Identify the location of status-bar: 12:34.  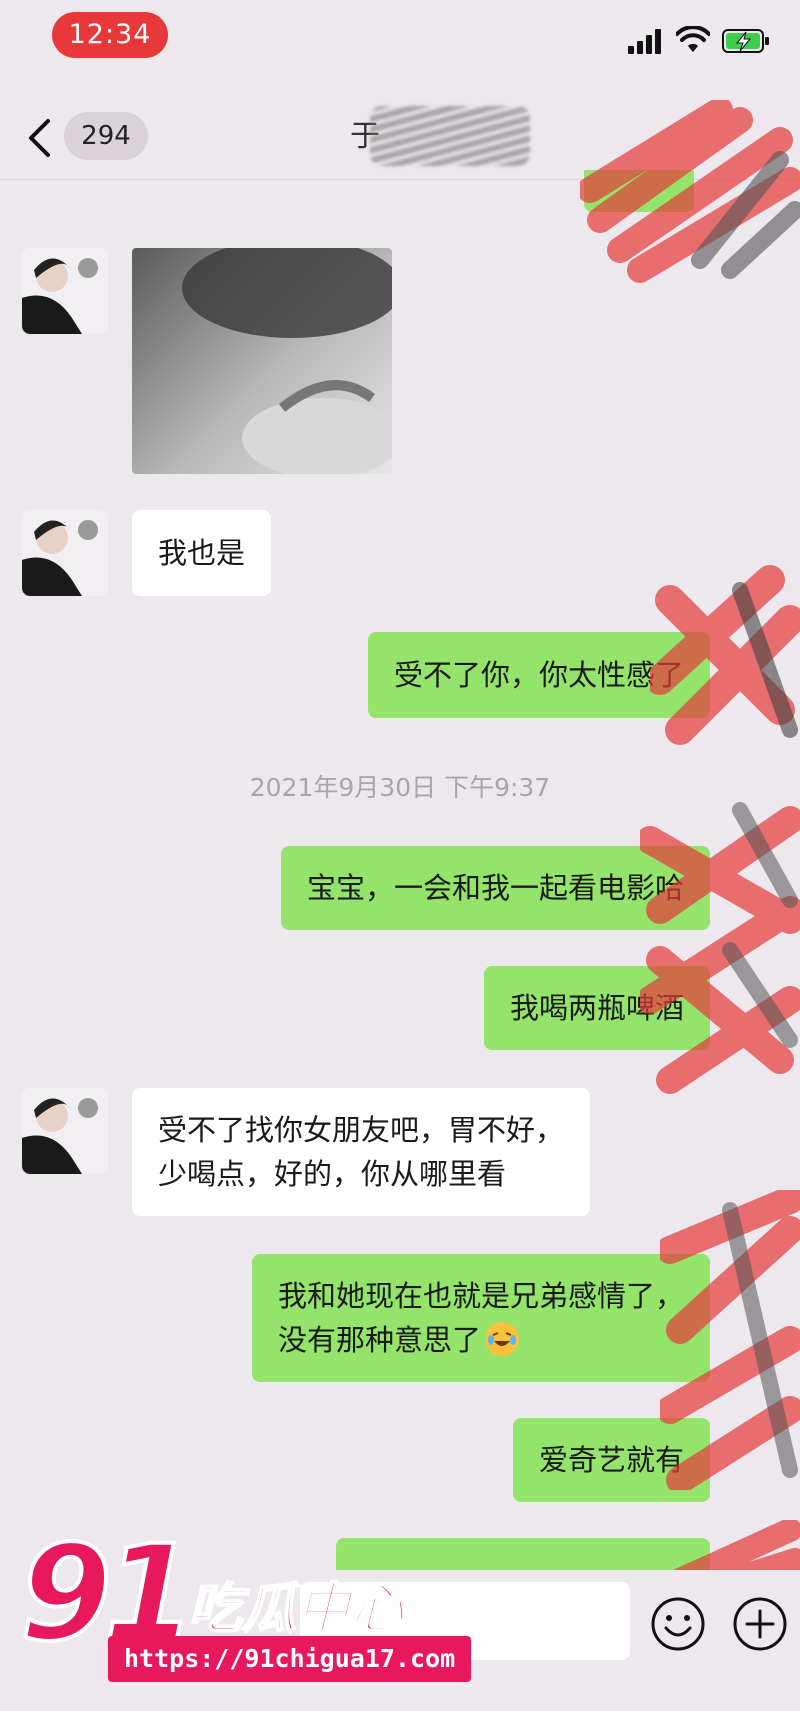
(400, 36).